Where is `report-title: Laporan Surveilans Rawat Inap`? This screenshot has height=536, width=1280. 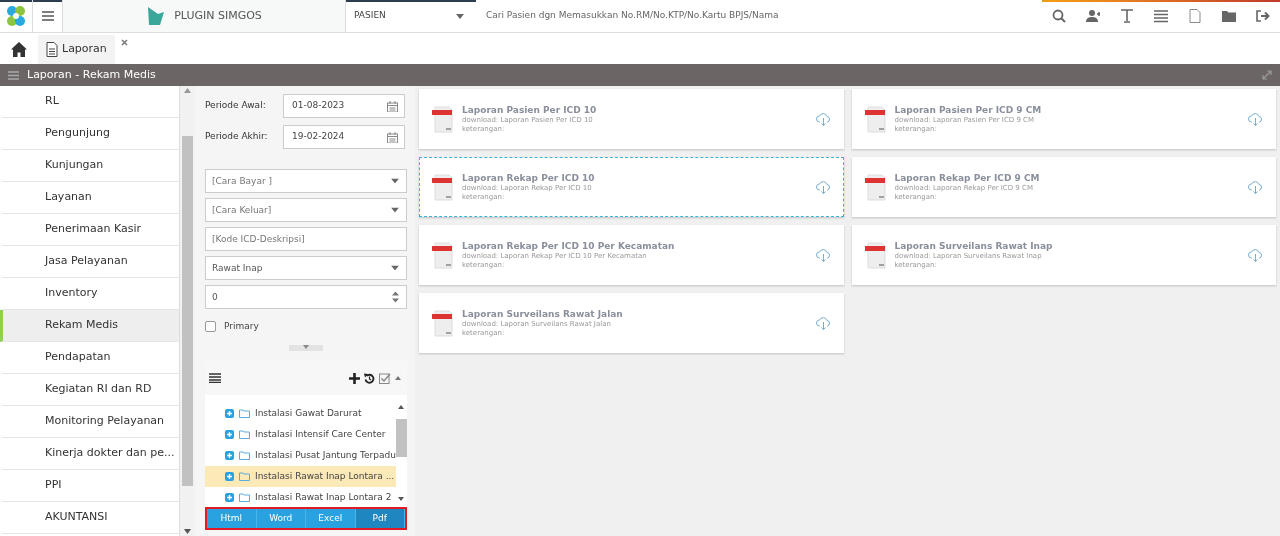 report-title: Laporan Surveilans Rawat Inap is located at coordinates (974, 246).